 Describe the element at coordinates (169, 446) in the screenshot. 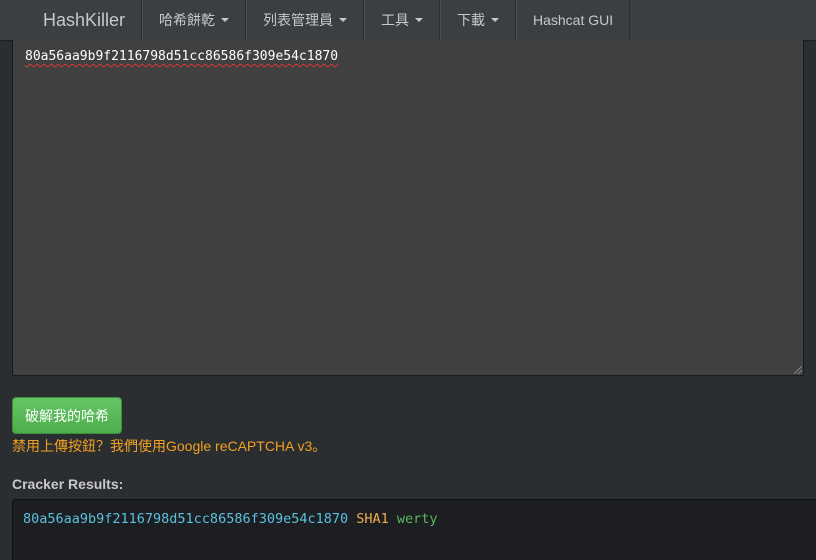

I see `recaptcha-notice: 禁用上傳按鈕？我們使用Google reCAPTCHA v3。` at that location.